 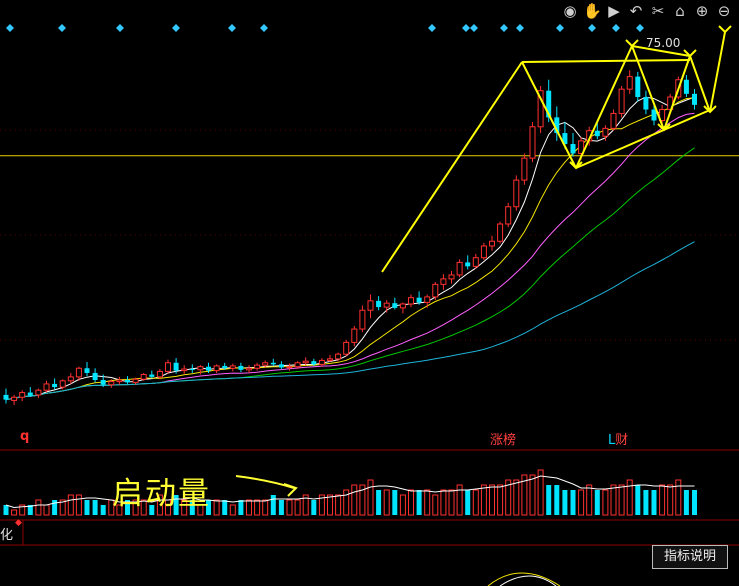 I want to click on scissors-icon: ✂, so click(x=658, y=11).